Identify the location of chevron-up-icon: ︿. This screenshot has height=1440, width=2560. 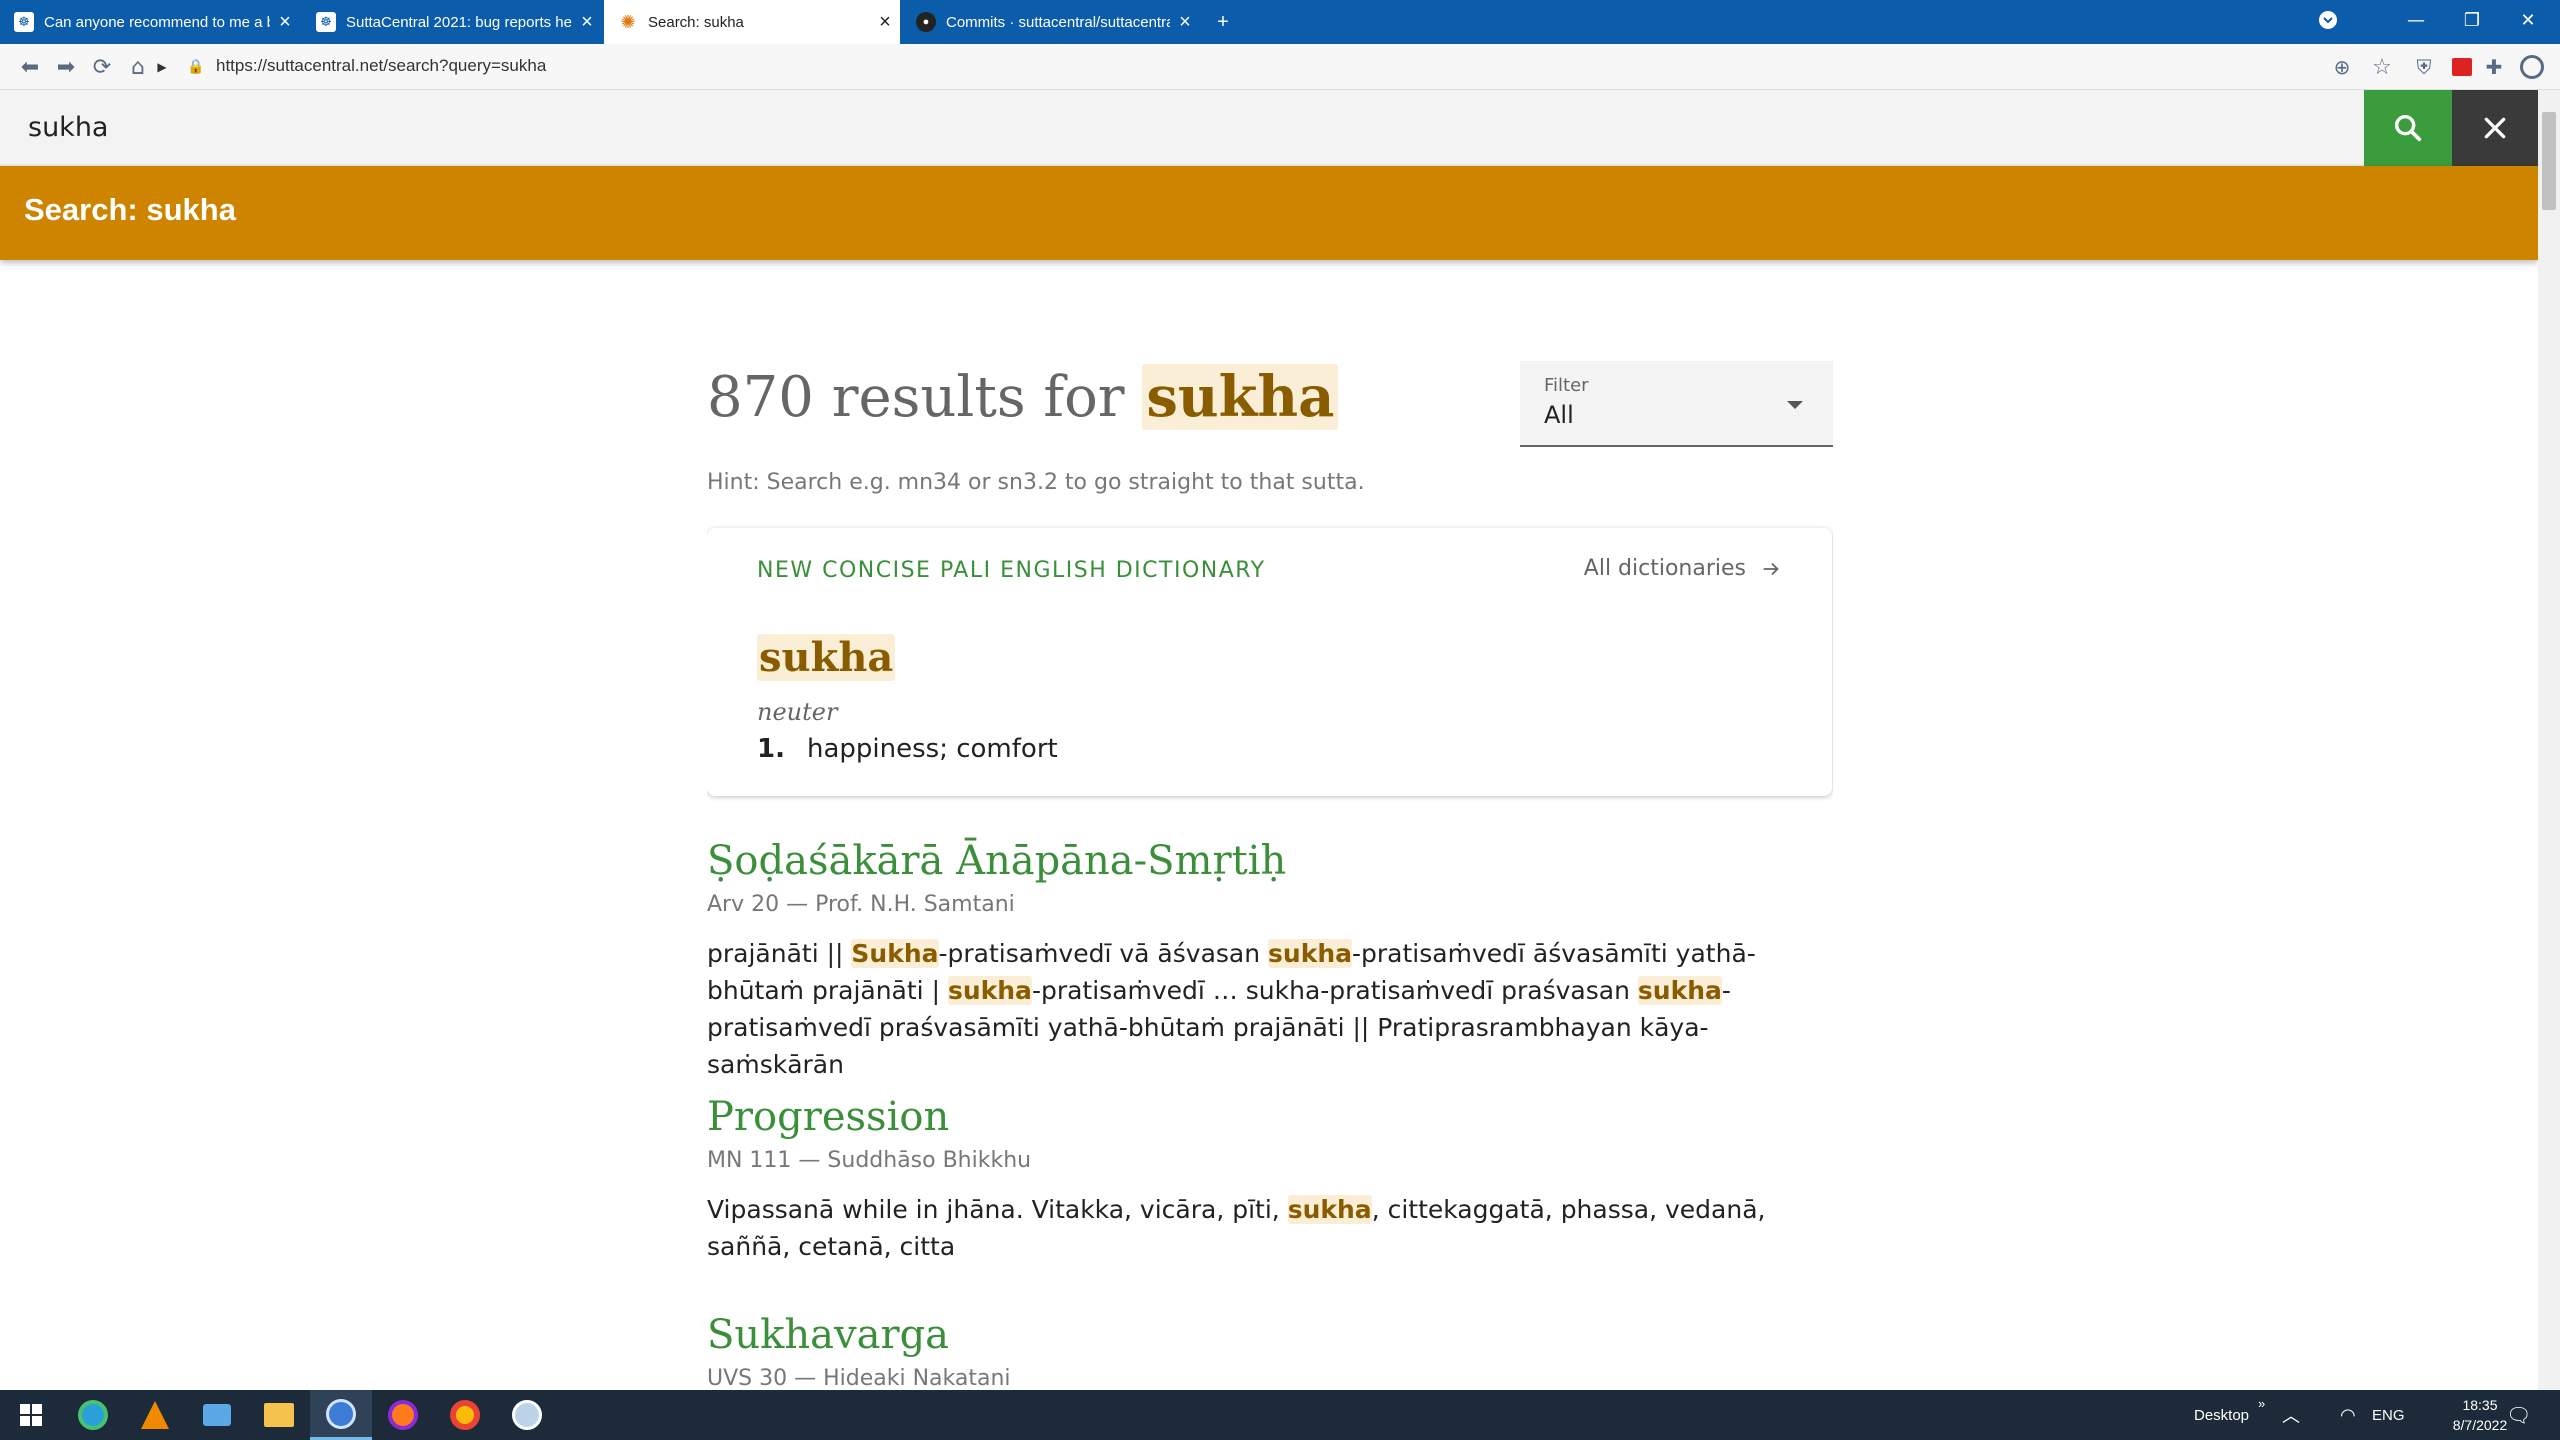
(2291, 1415).